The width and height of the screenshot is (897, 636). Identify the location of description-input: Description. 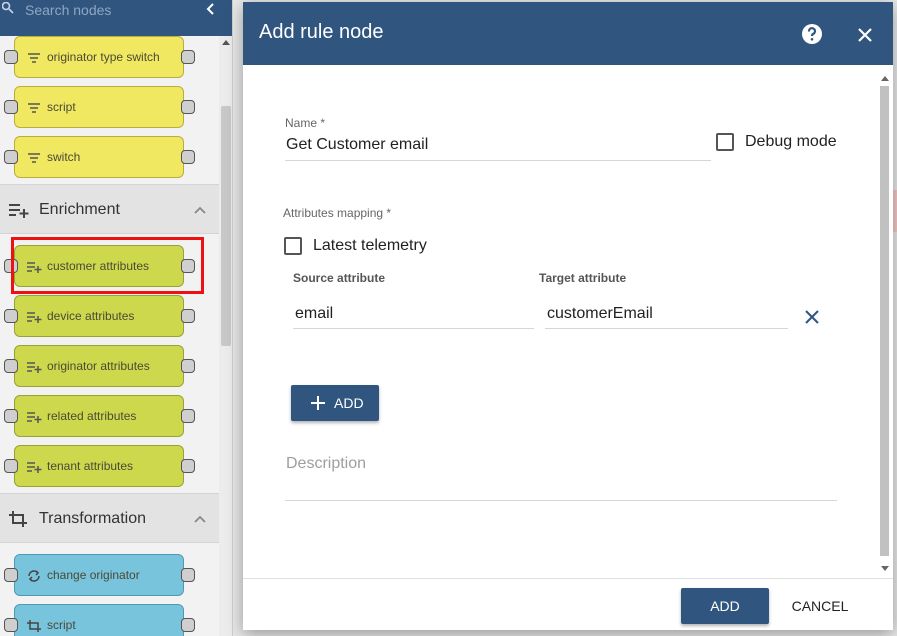
(326, 464).